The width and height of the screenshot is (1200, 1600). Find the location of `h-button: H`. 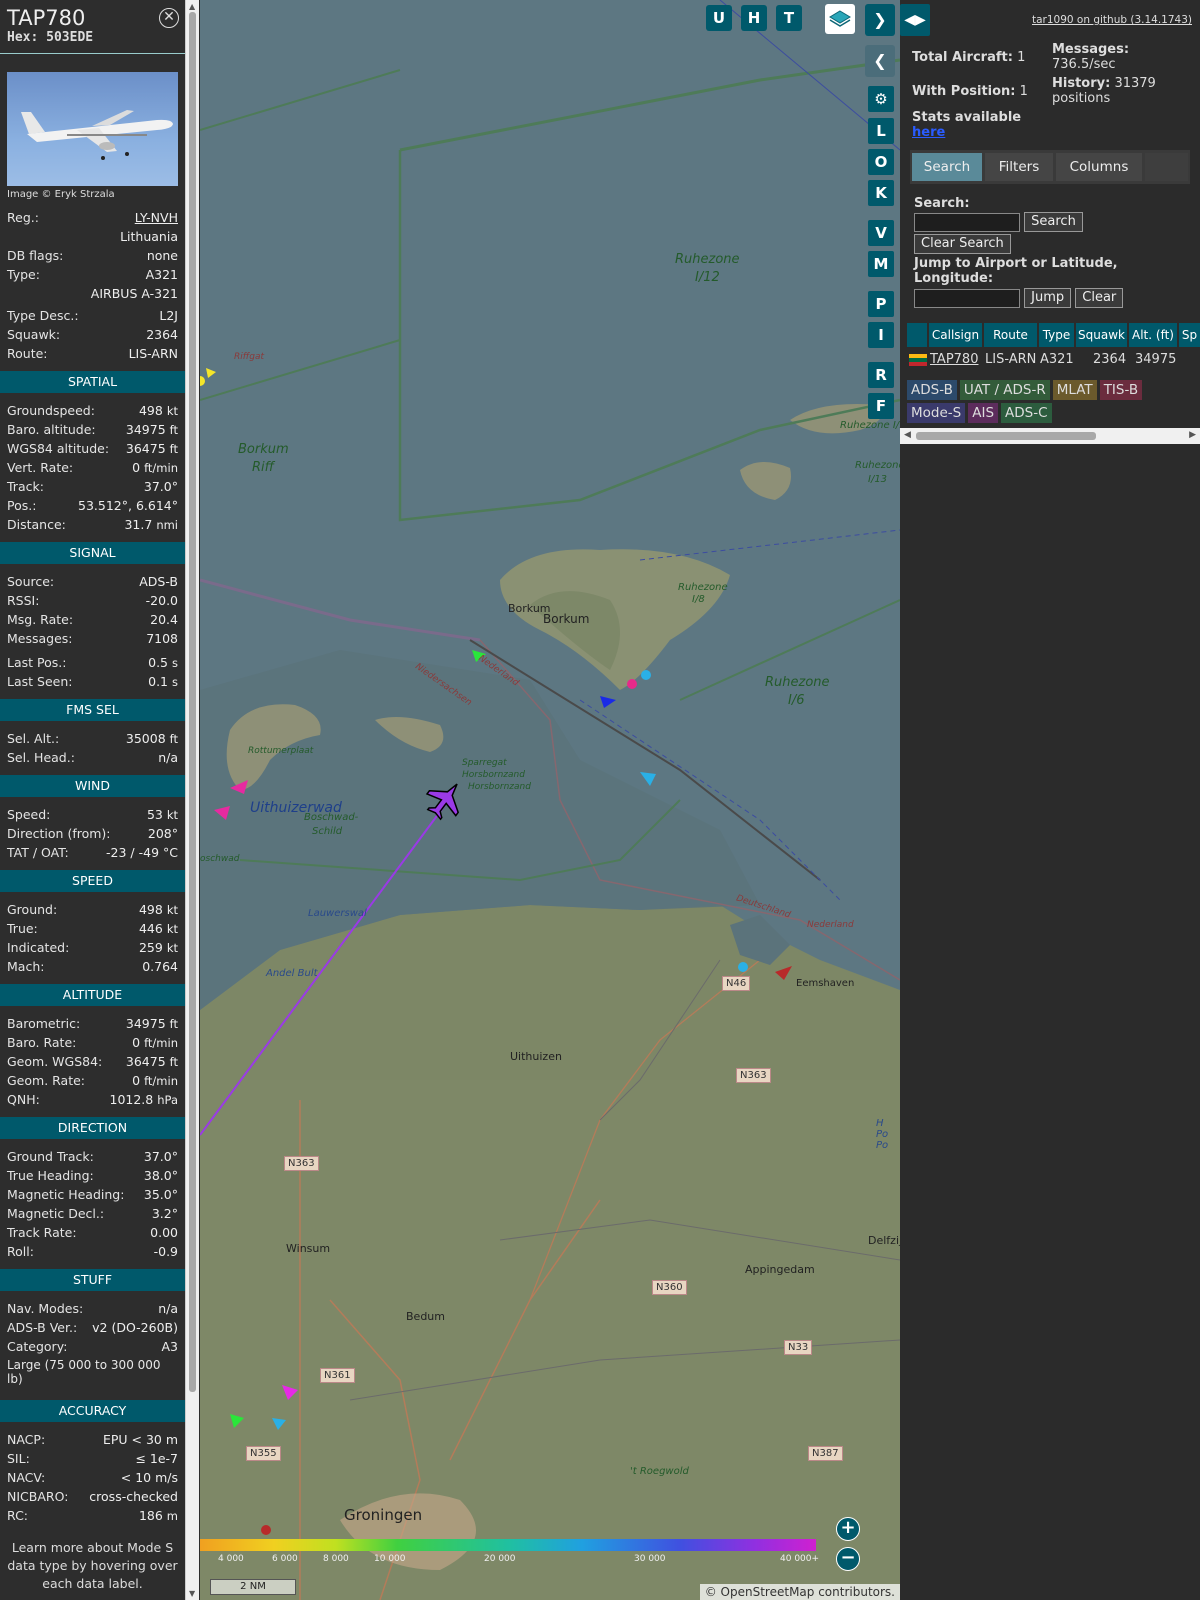

h-button: H is located at coordinates (754, 18).